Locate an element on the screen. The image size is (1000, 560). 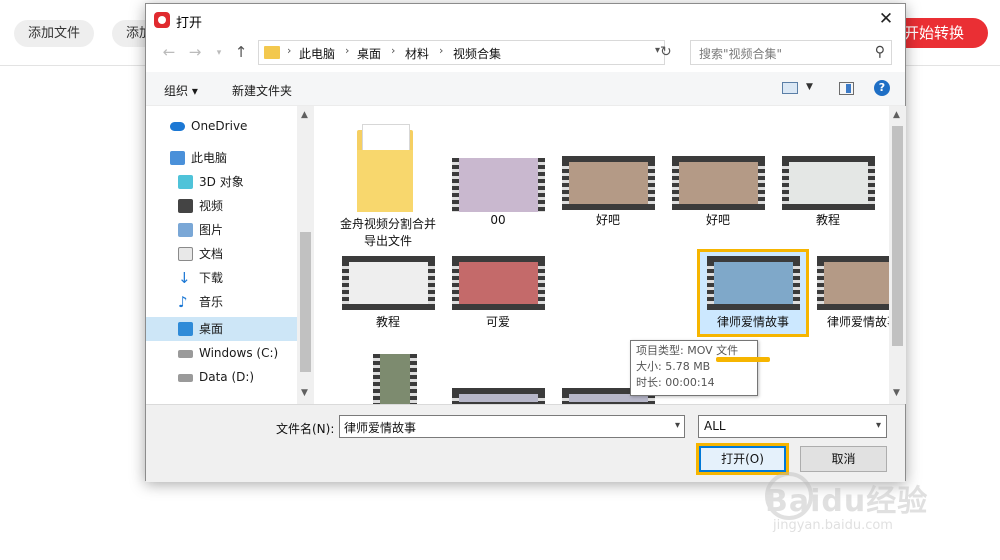
nav-item-label: 视频 is located at coordinates (211, 206).